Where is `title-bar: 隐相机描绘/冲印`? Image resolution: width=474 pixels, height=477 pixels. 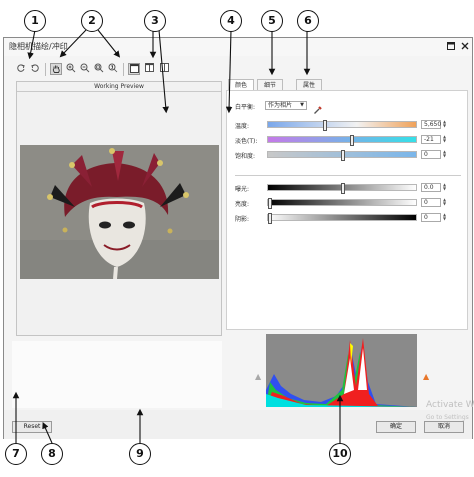
title-bar: 隐相机描绘/冲印 is located at coordinates (238, 47).